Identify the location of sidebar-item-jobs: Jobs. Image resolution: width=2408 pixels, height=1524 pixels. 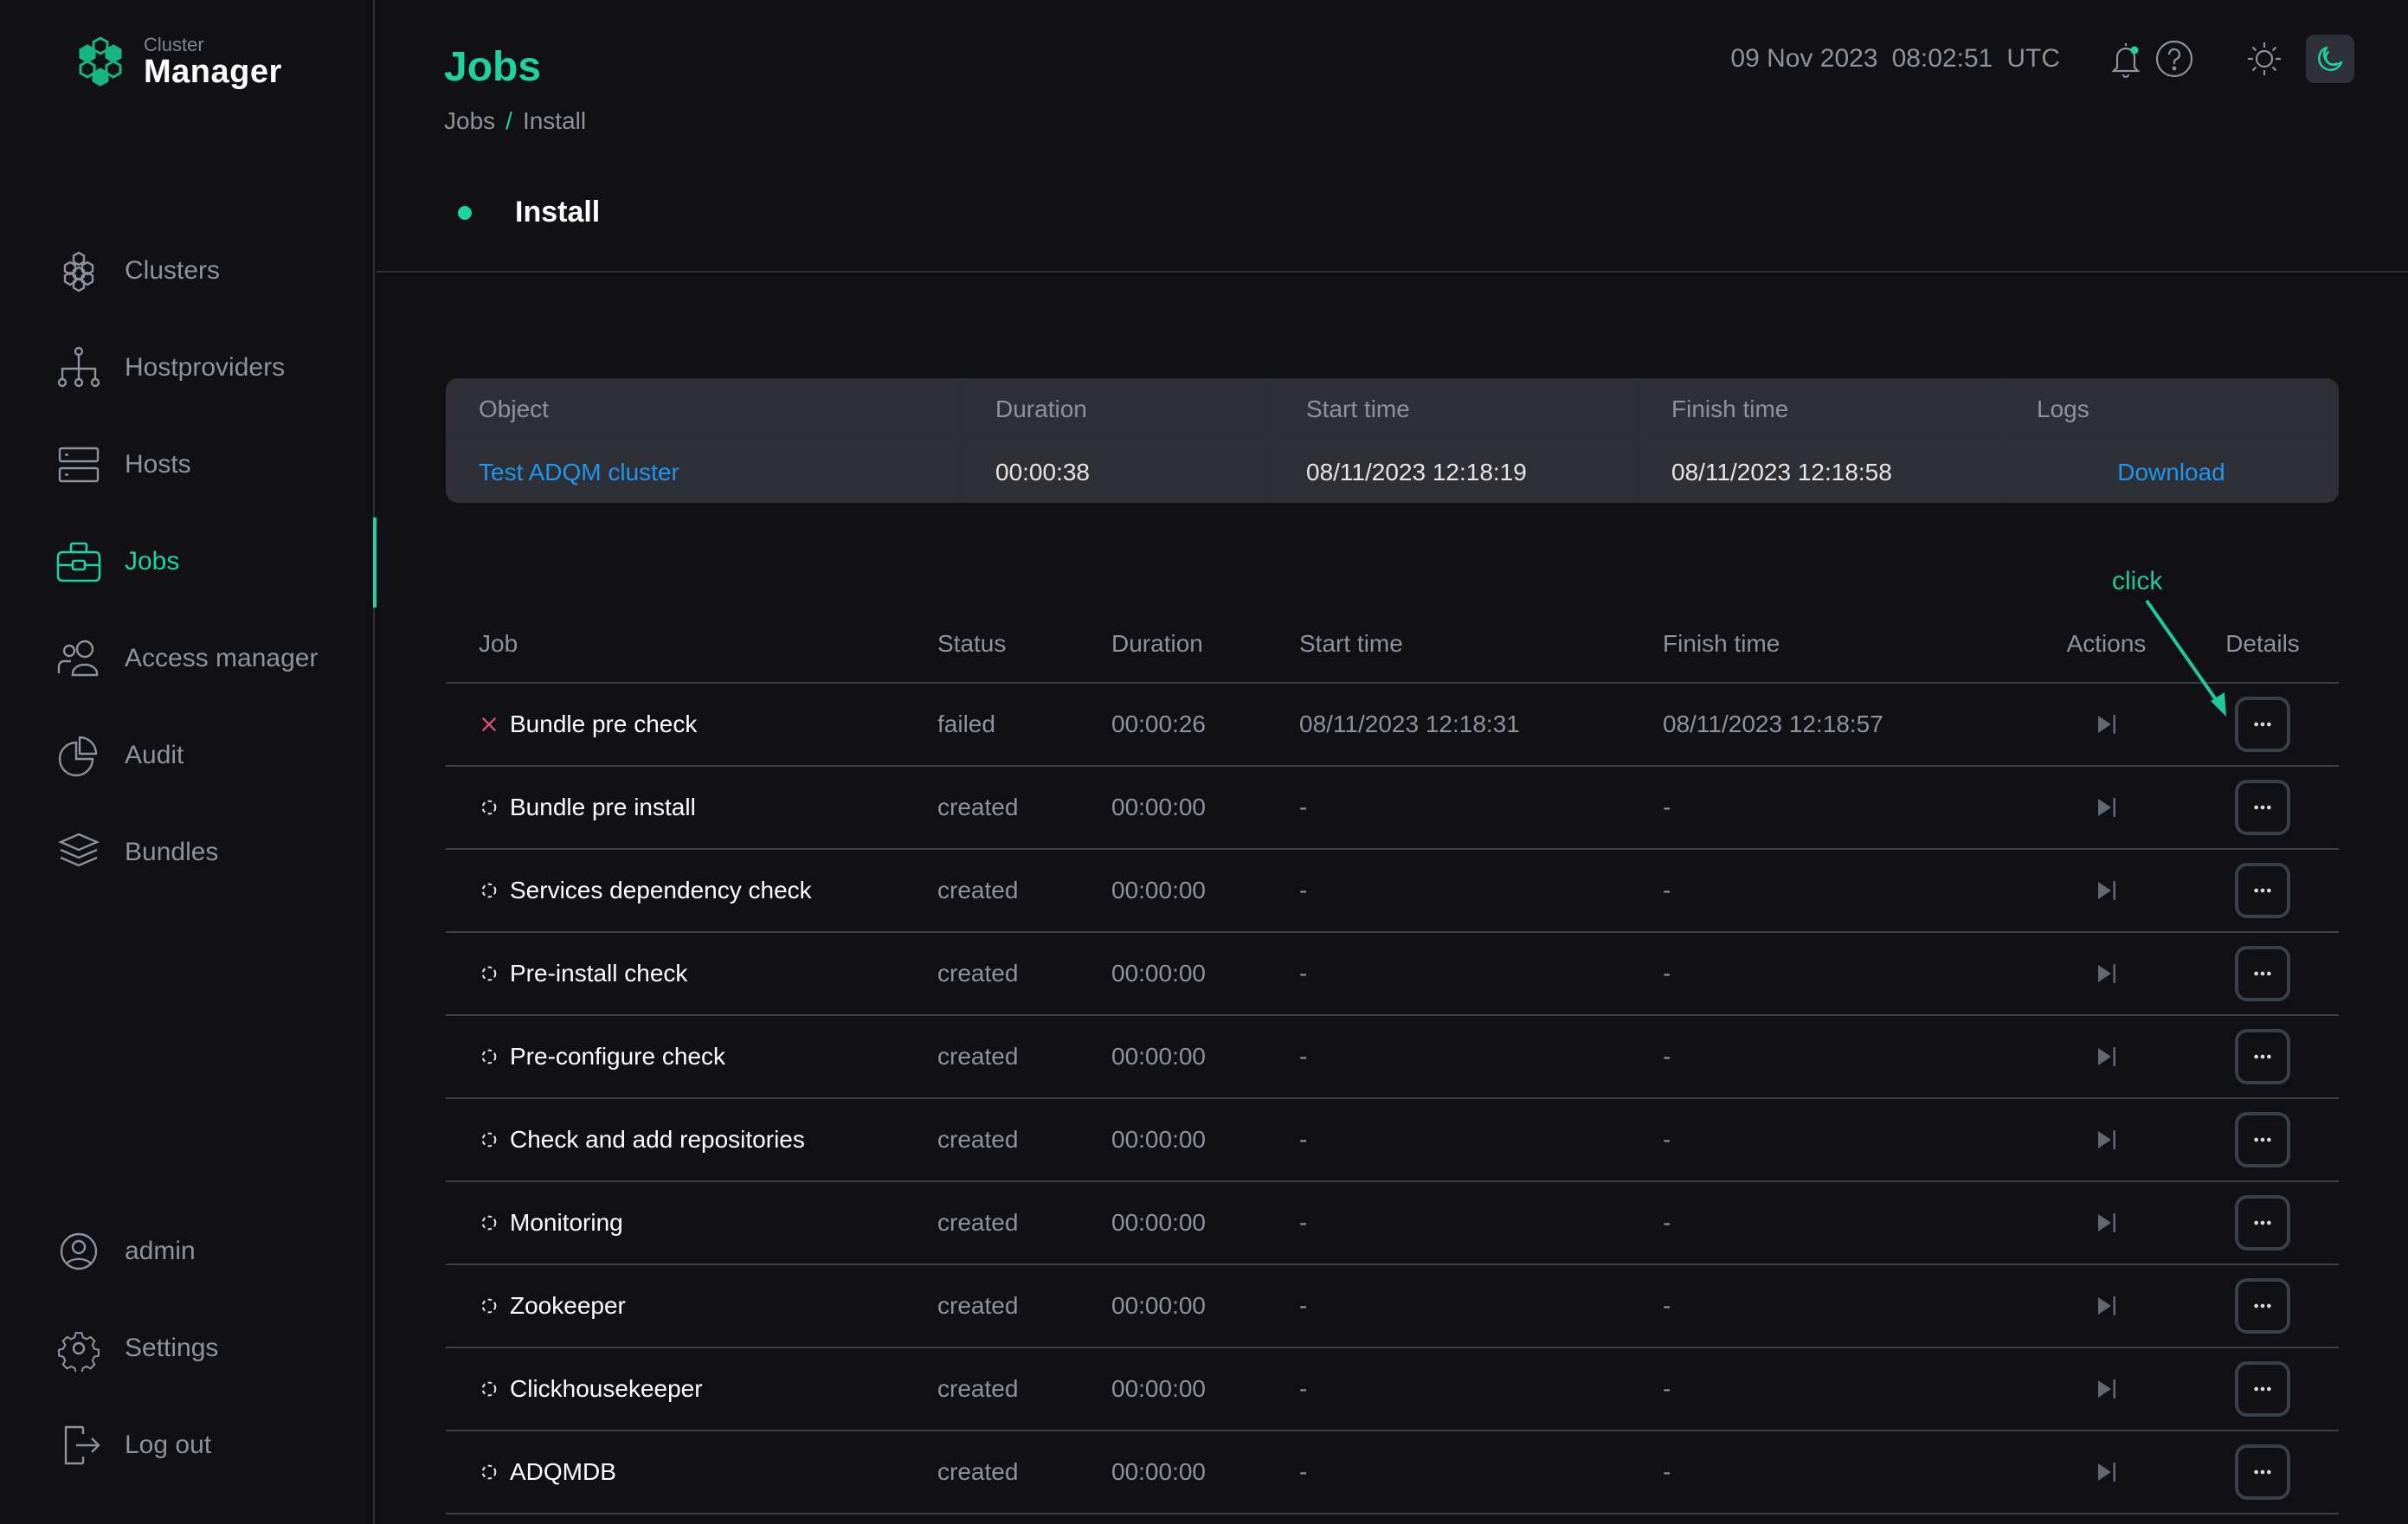
(117, 562).